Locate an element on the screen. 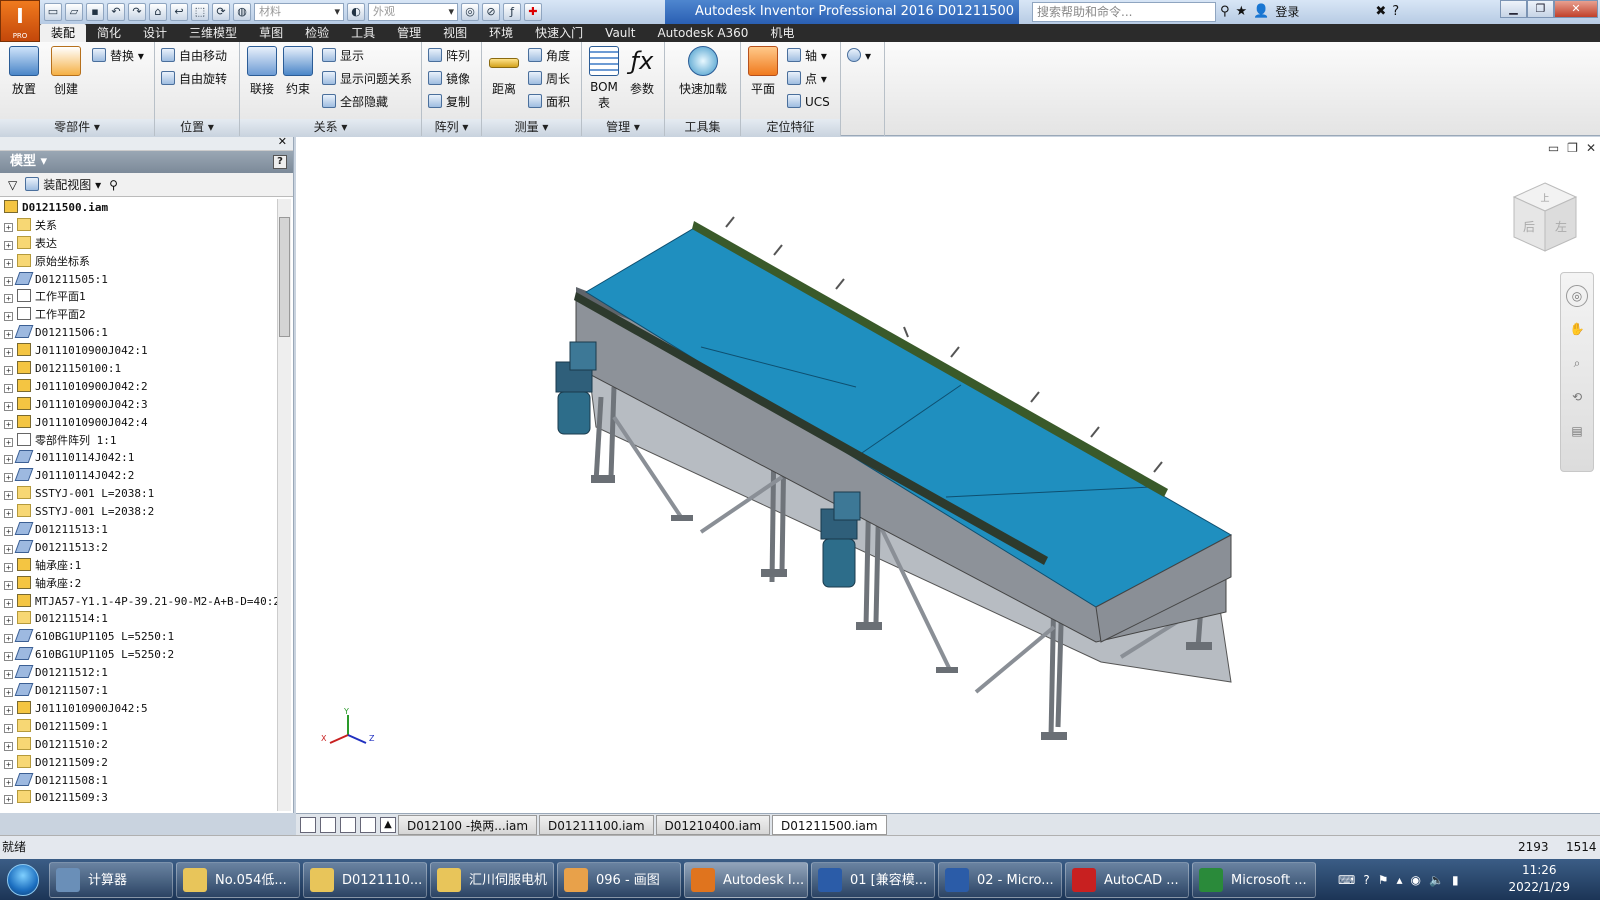 The height and width of the screenshot is (900, 1600). tab-5: 检验 is located at coordinates (317, 33).